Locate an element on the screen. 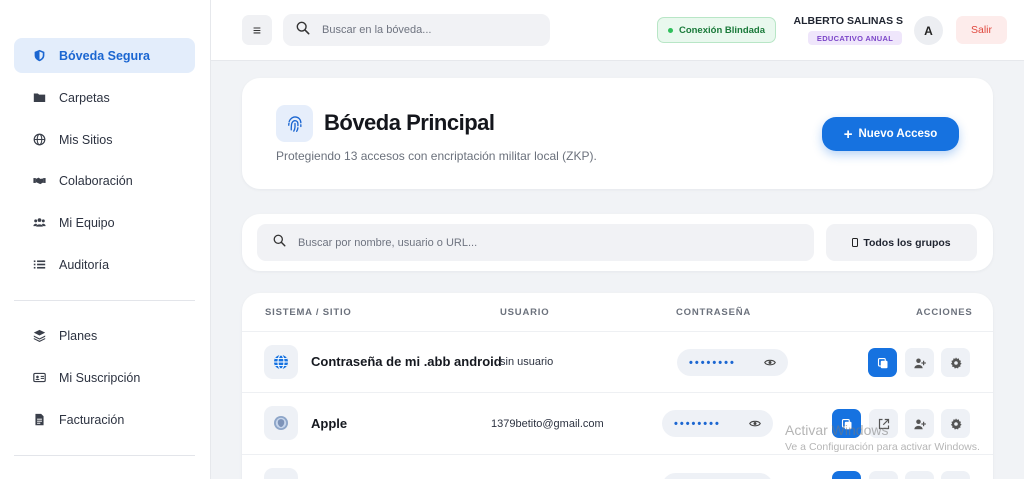 The width and height of the screenshot is (1024, 479). sidebar-item-mi-suscripcion: Mi Suscripción is located at coordinates (104, 377).